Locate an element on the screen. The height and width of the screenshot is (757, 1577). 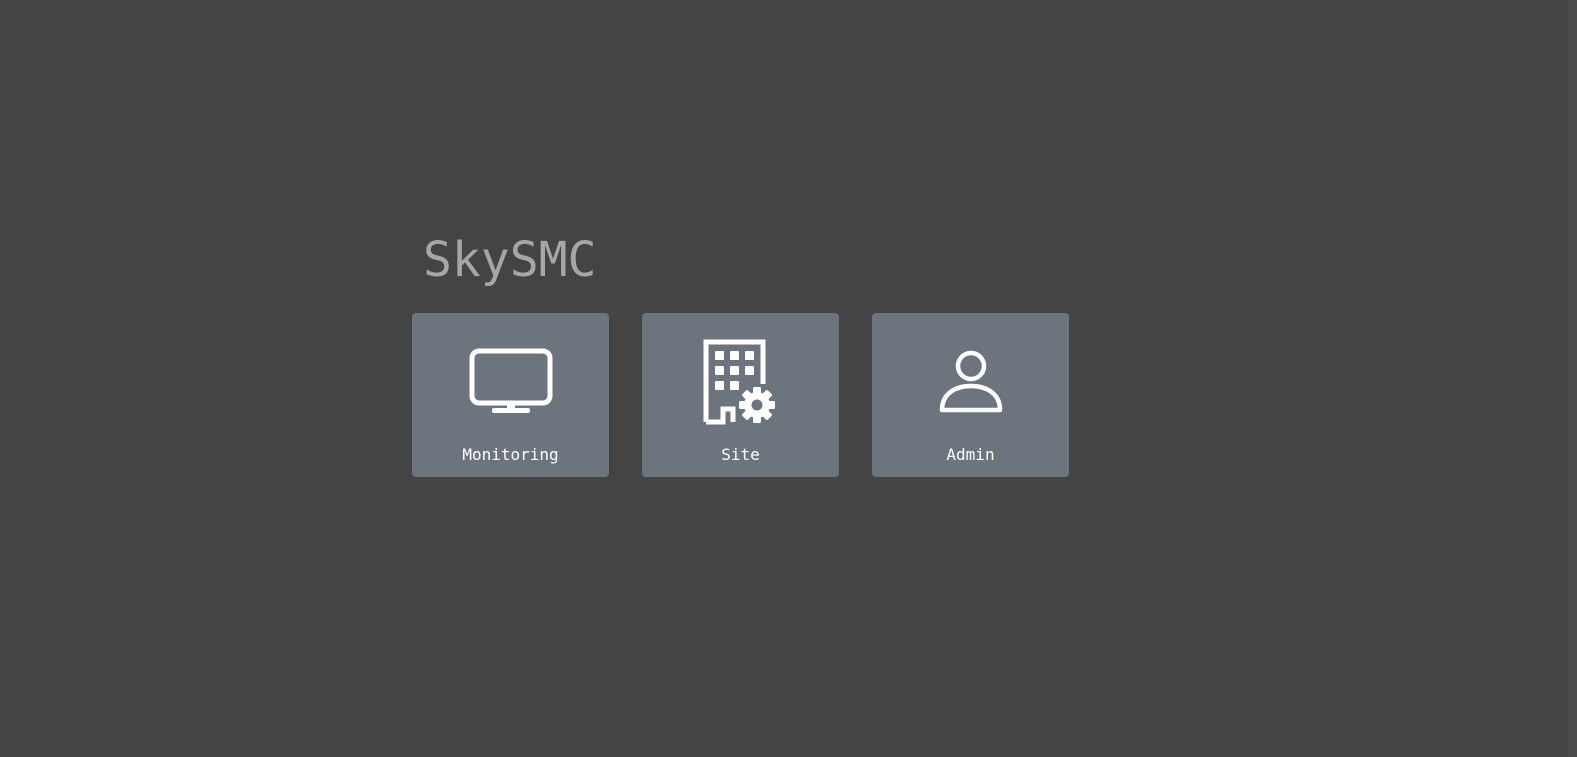
vertical-scrollbar is located at coordinates (1572, 378).